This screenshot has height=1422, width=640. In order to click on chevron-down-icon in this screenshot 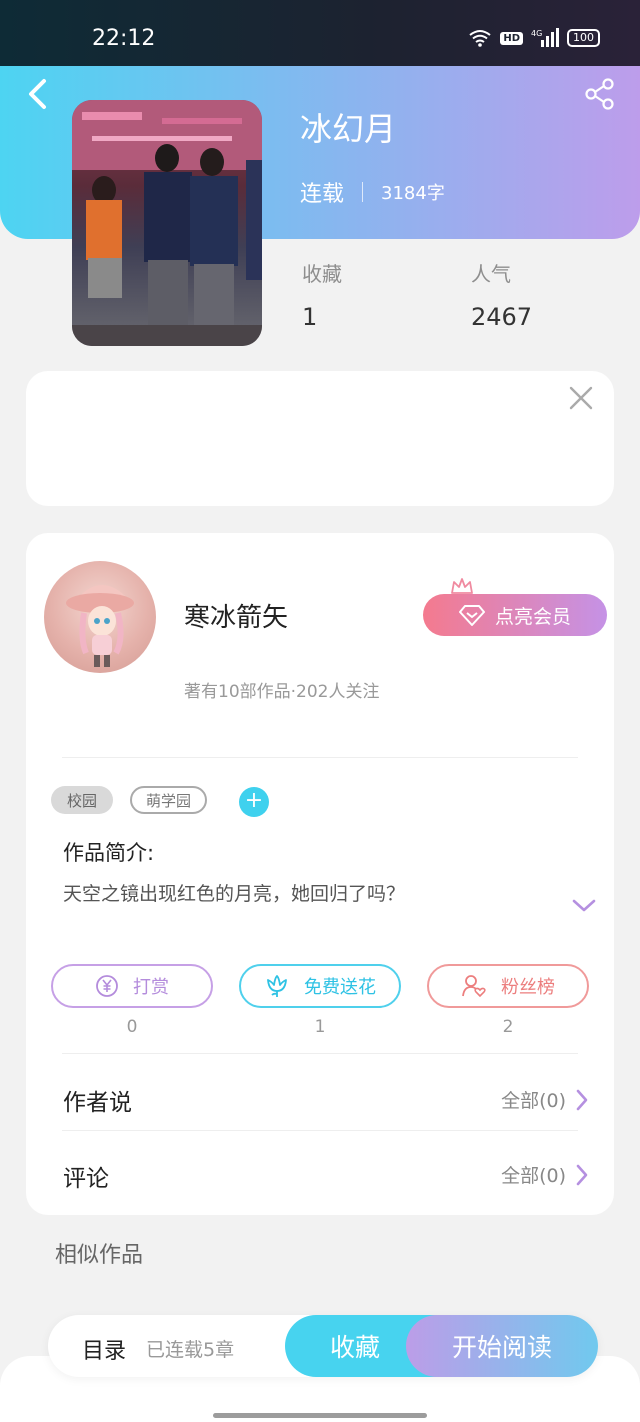, I will do `click(584, 906)`.